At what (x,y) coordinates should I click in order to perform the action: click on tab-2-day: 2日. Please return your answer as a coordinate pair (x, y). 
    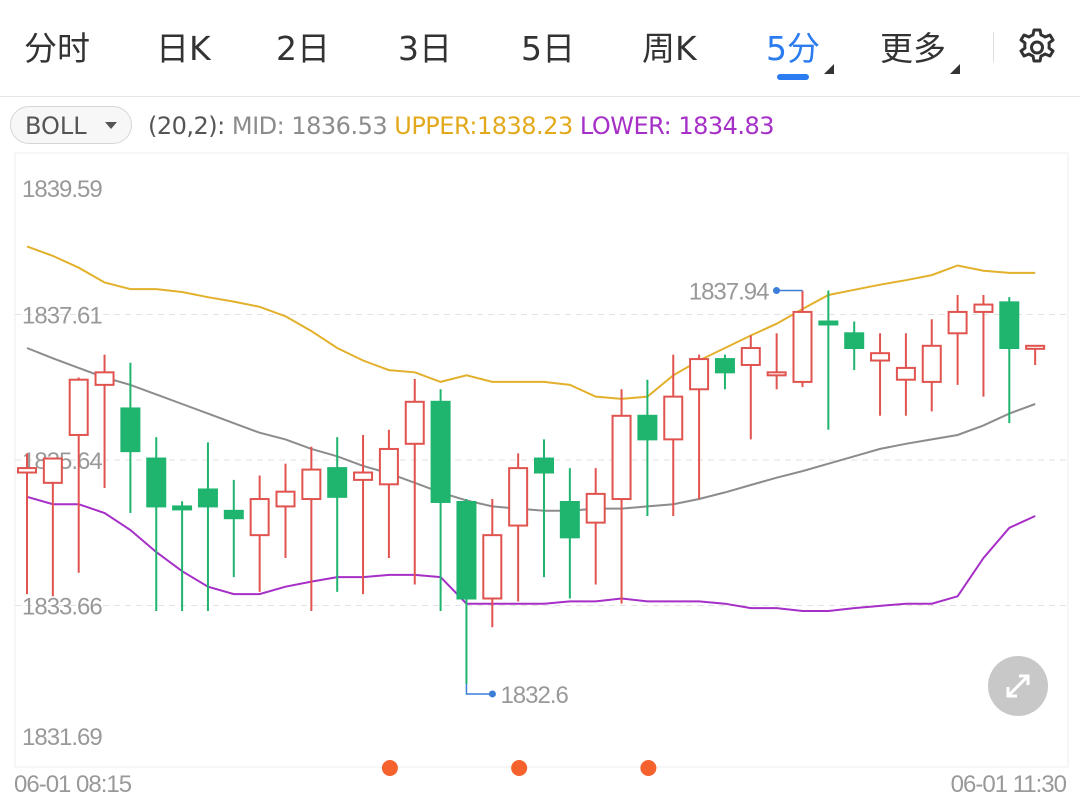
    Looking at the image, I should click on (303, 46).